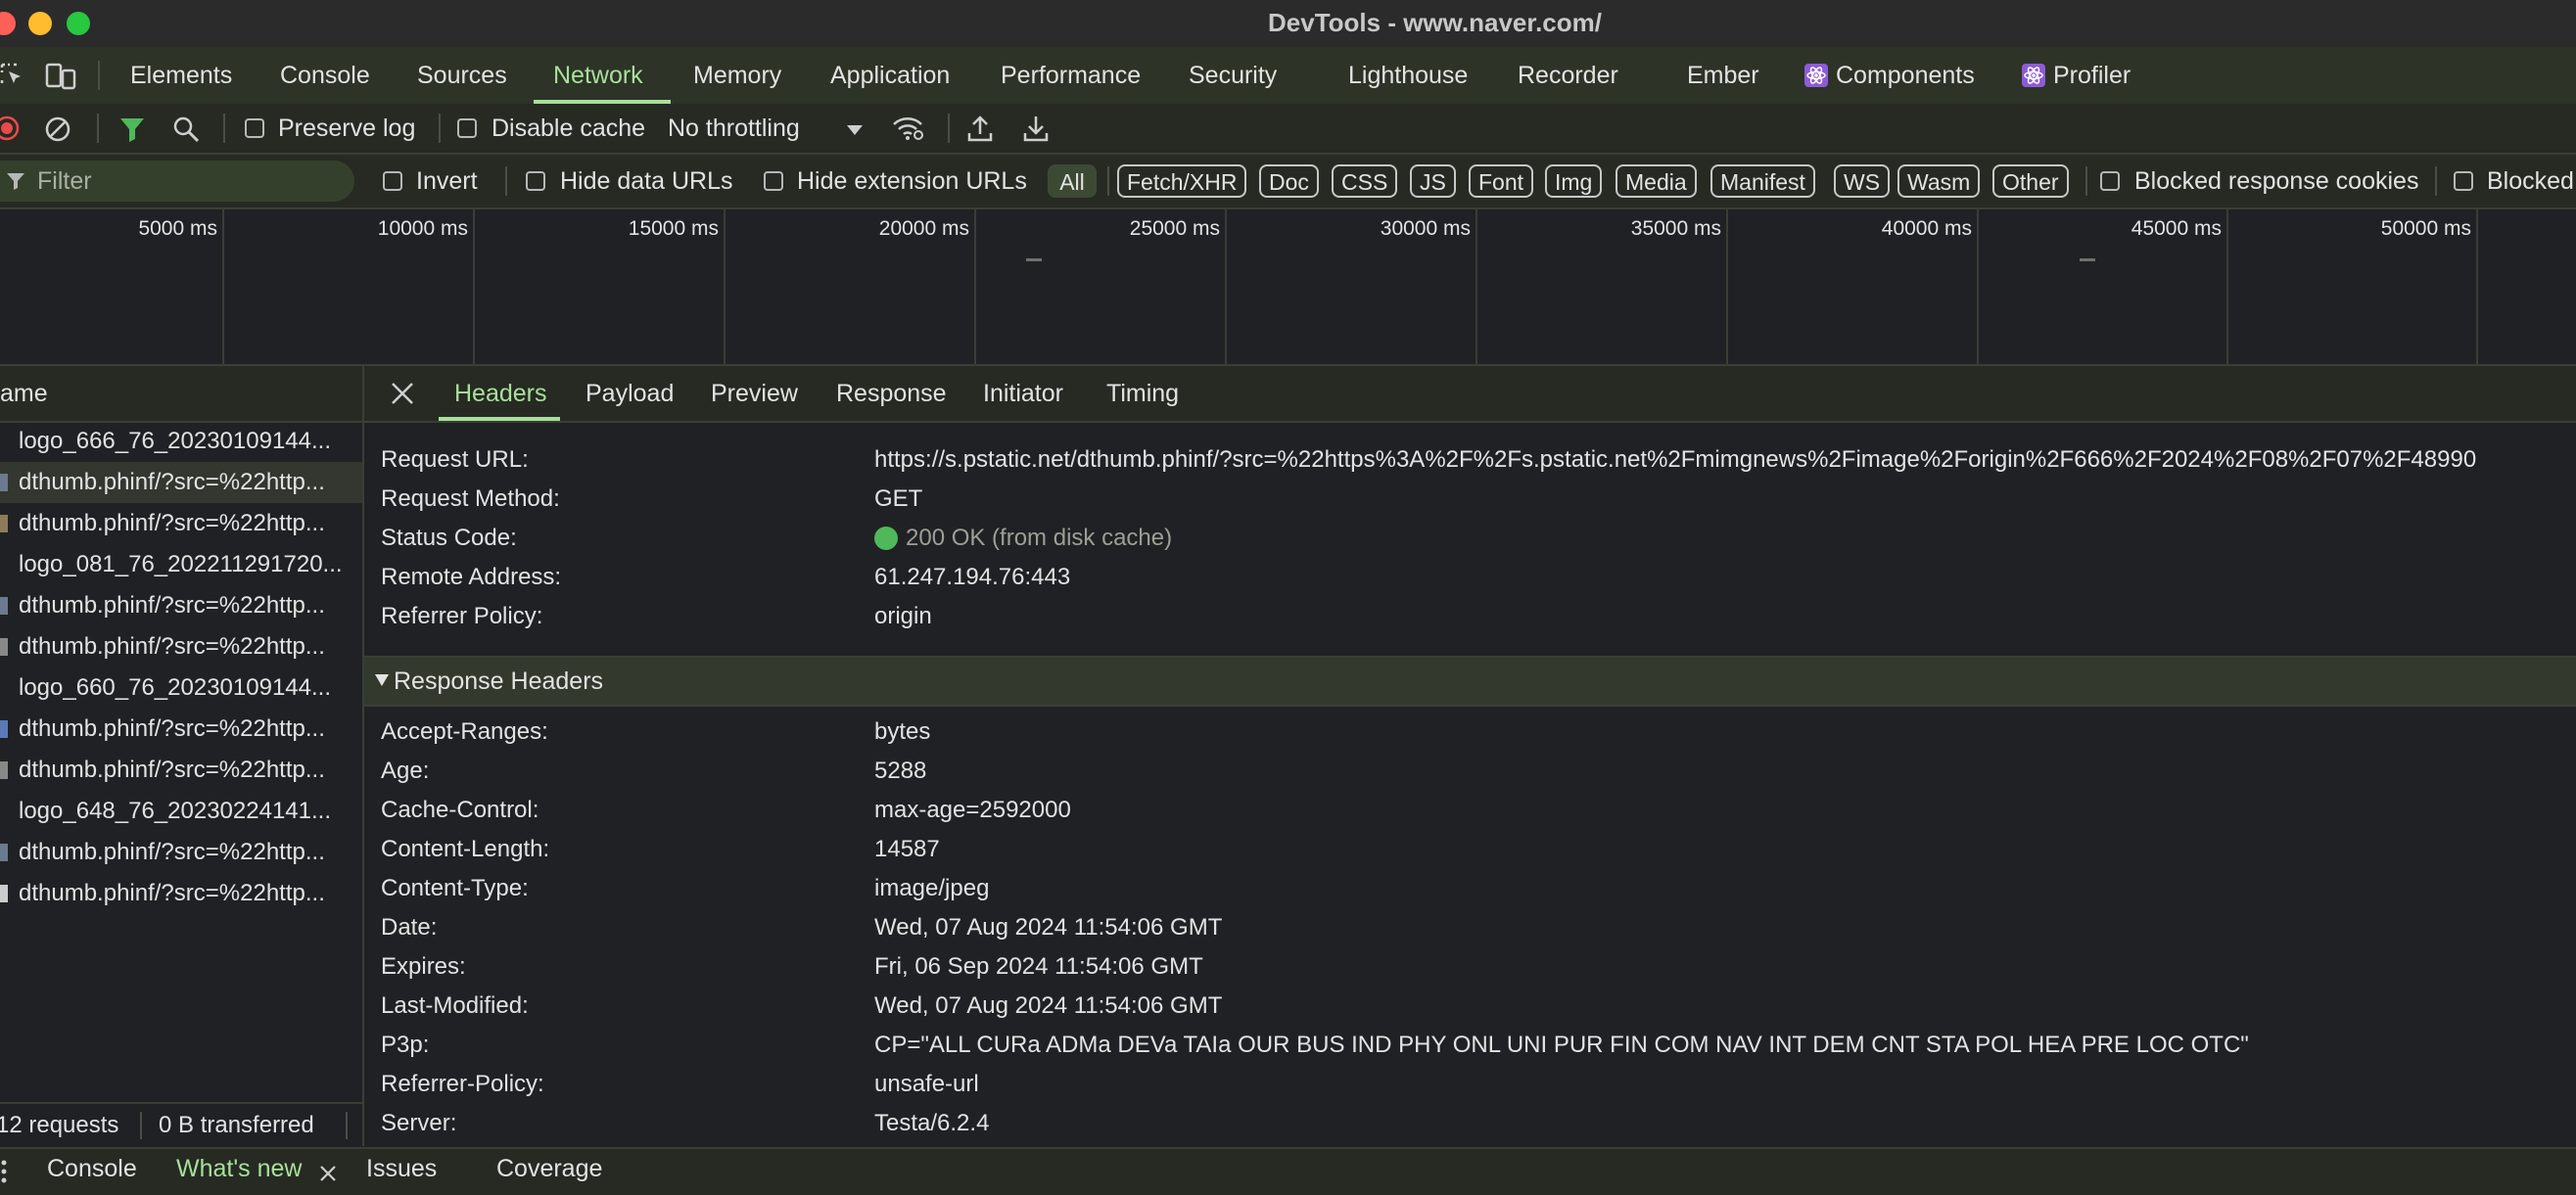  What do you see at coordinates (972, 577) in the screenshot?
I see `remote-address-value: 61.247.194.76:443` at bounding box center [972, 577].